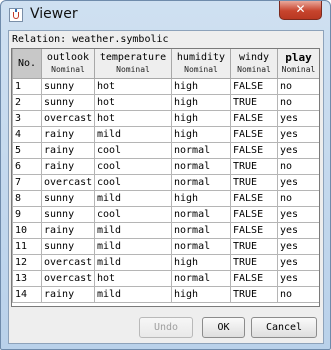  Describe the element at coordinates (298, 64) in the screenshot. I see `column-header-play: play Nominal` at that location.